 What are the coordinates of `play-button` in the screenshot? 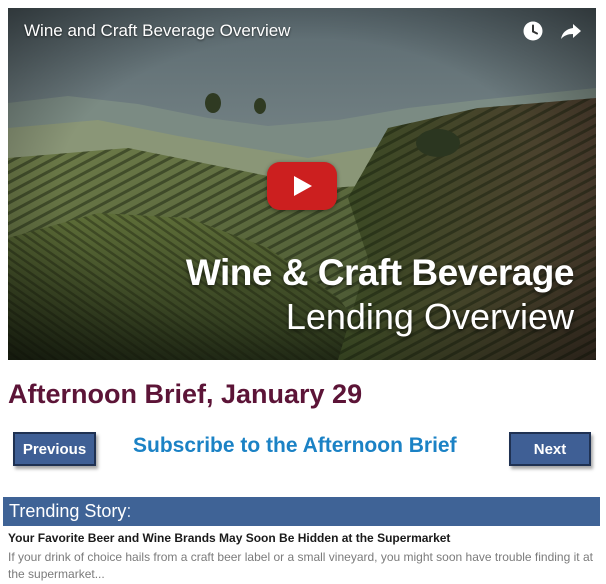 It's located at (302, 186).